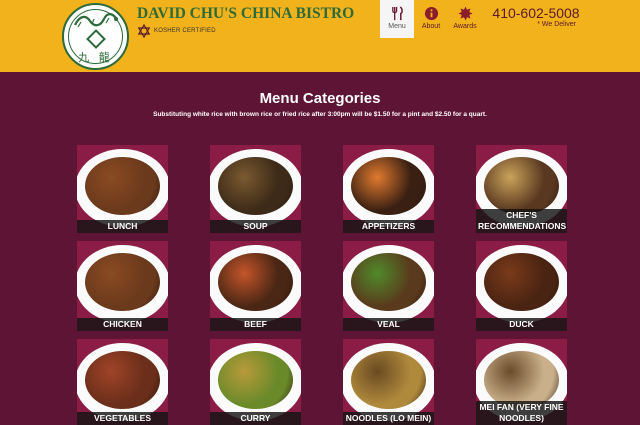  I want to click on nav-awards: Awards, so click(465, 19).